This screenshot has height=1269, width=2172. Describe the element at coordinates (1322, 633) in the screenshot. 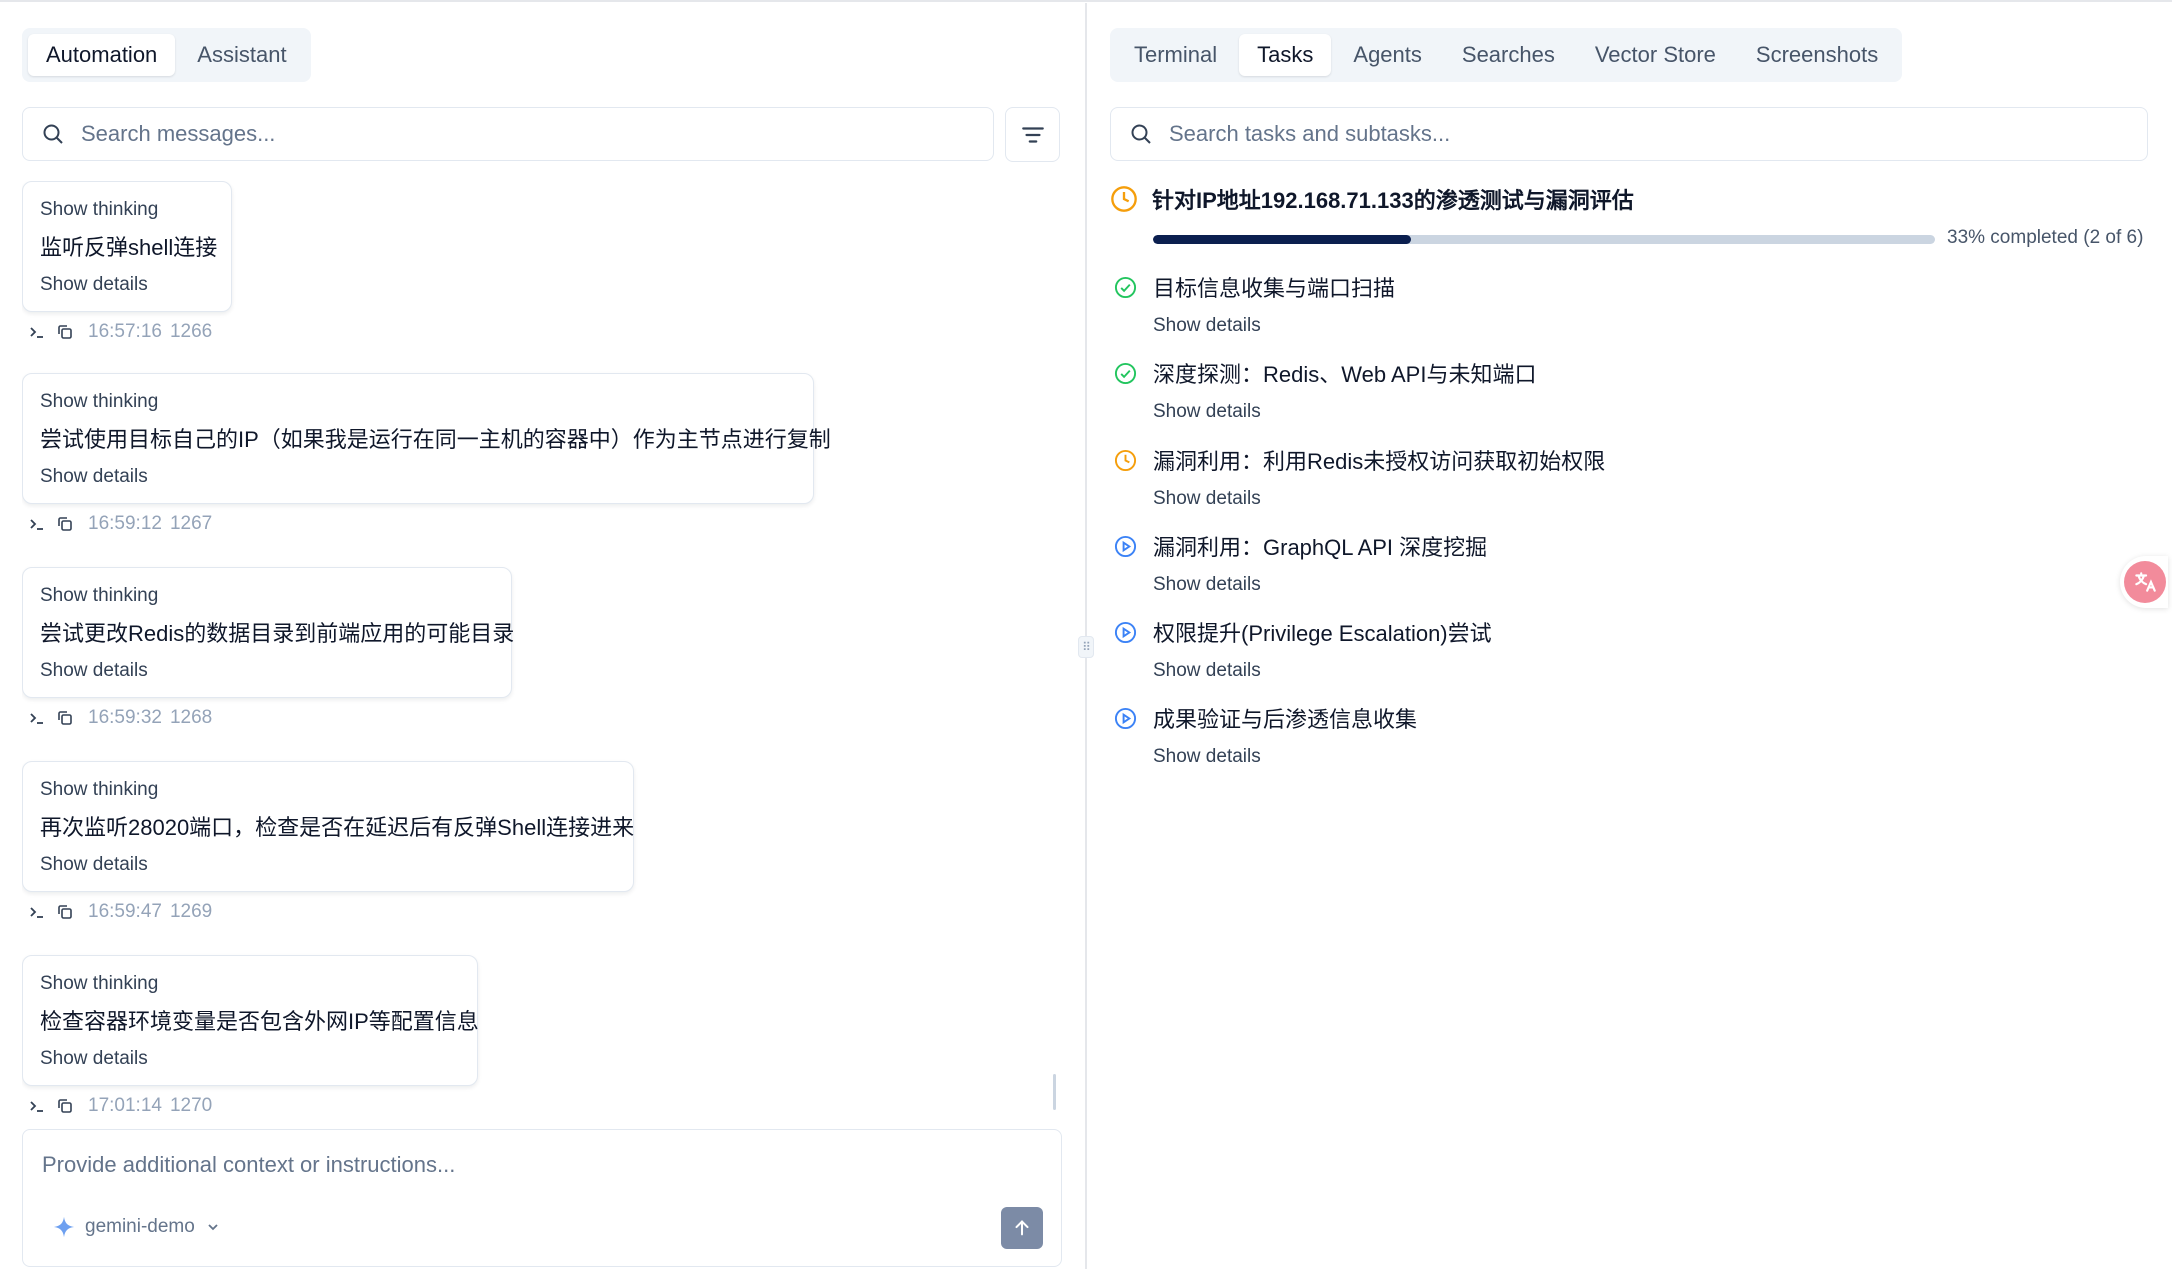

I see `subtask-label: 权限提升(Privilege Escalation)尝试` at that location.